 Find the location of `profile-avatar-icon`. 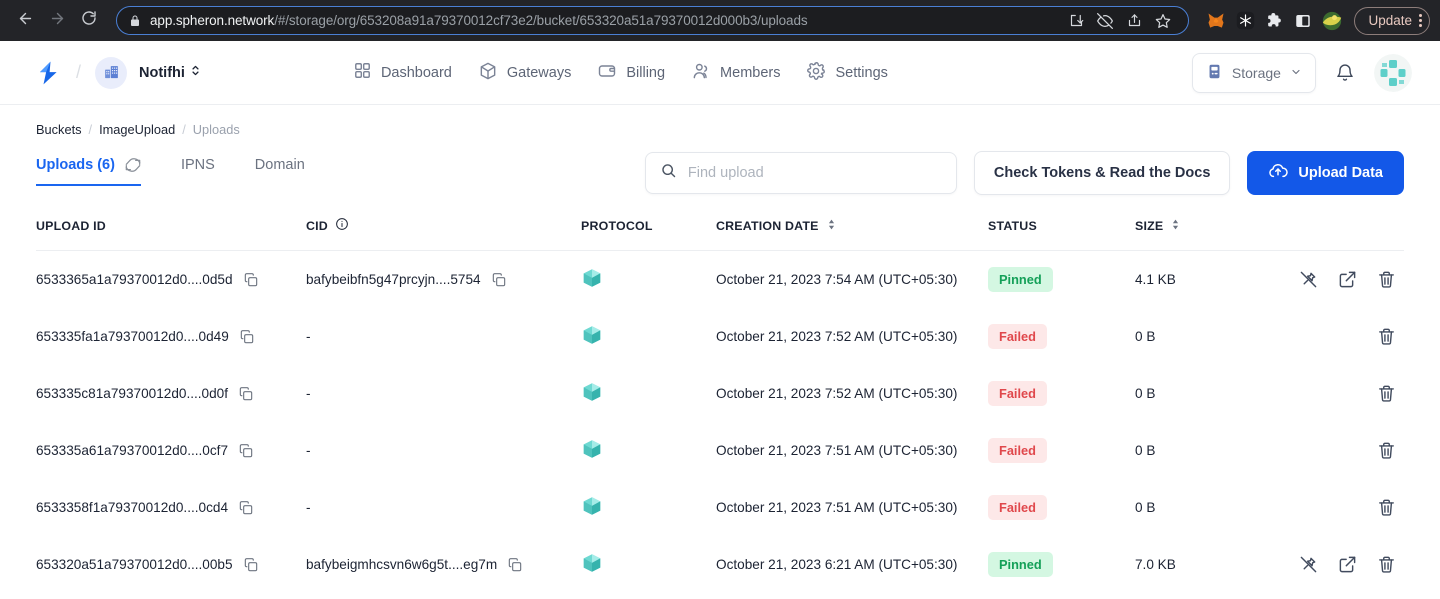

profile-avatar-icon is located at coordinates (1332, 21).